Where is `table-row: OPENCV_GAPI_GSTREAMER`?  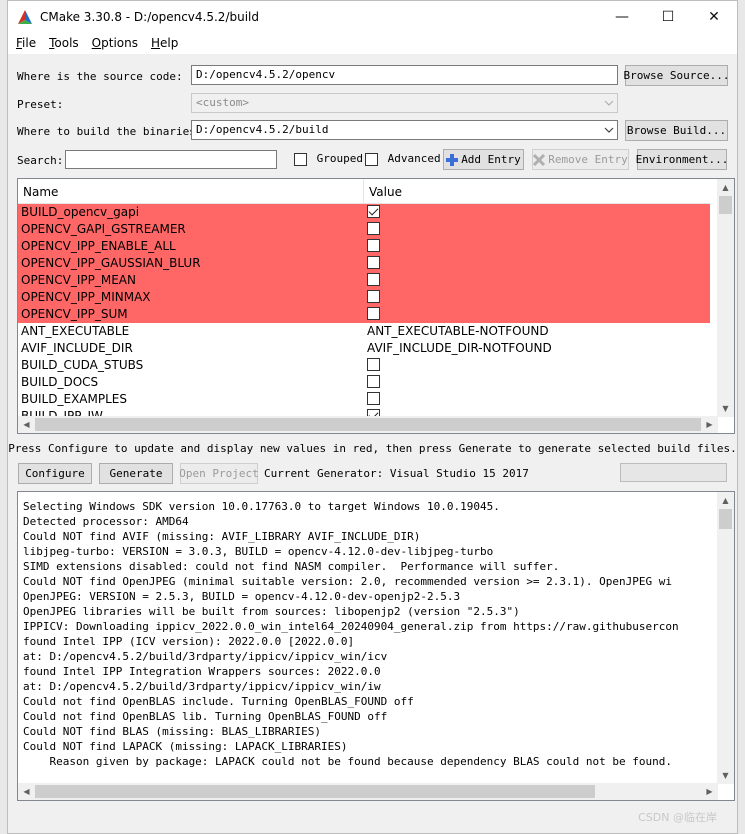
table-row: OPENCV_GAPI_GSTREAMER is located at coordinates (364, 229).